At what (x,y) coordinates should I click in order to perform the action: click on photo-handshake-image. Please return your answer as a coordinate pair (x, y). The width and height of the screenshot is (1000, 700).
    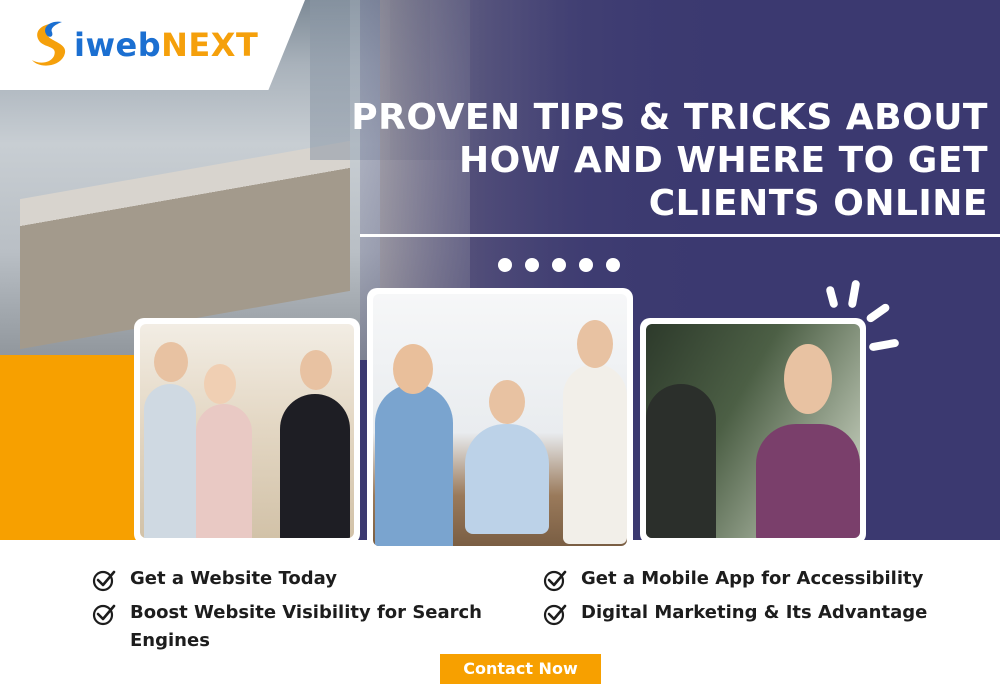
    Looking at the image, I should click on (500, 420).